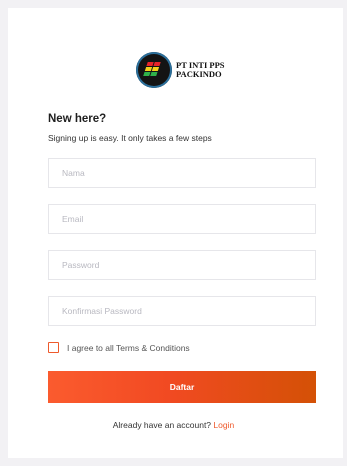 The height and width of the screenshot is (466, 347). What do you see at coordinates (162, 425) in the screenshot?
I see `login-prompt-text: Already have an account?` at bounding box center [162, 425].